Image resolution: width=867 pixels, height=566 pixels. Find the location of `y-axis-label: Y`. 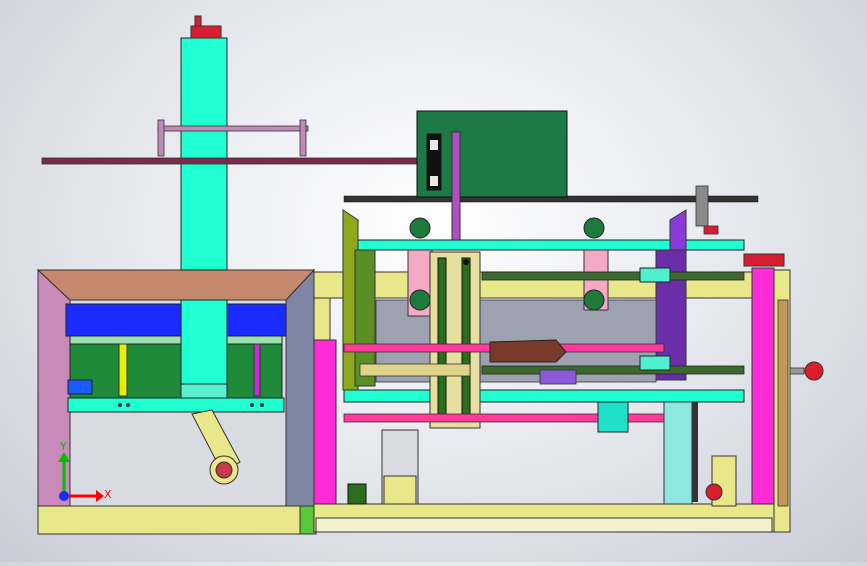

y-axis-label: Y is located at coordinates (63, 446).